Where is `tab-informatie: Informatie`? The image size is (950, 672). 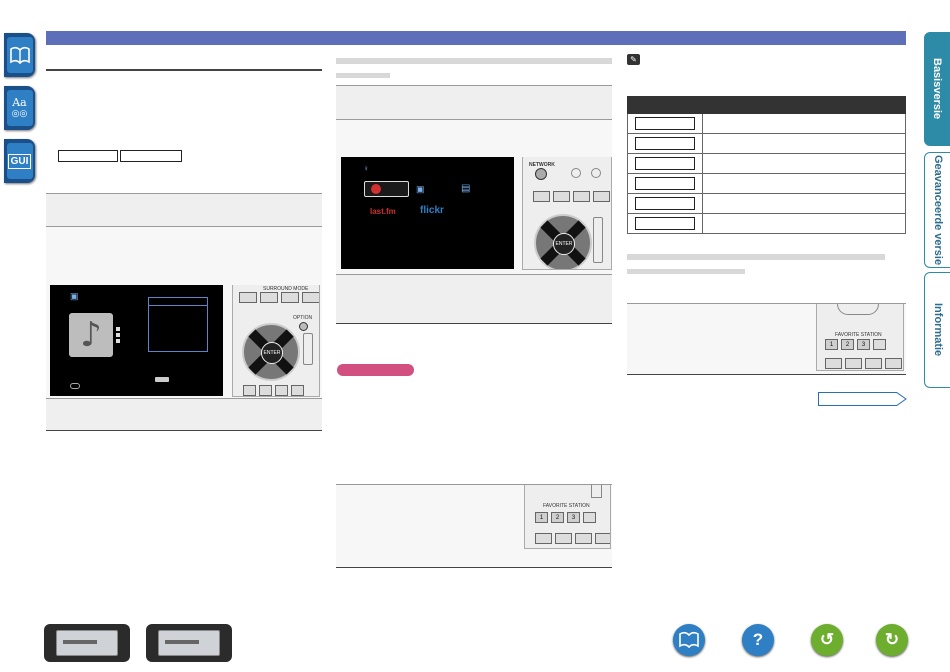 tab-informatie: Informatie is located at coordinates (937, 330).